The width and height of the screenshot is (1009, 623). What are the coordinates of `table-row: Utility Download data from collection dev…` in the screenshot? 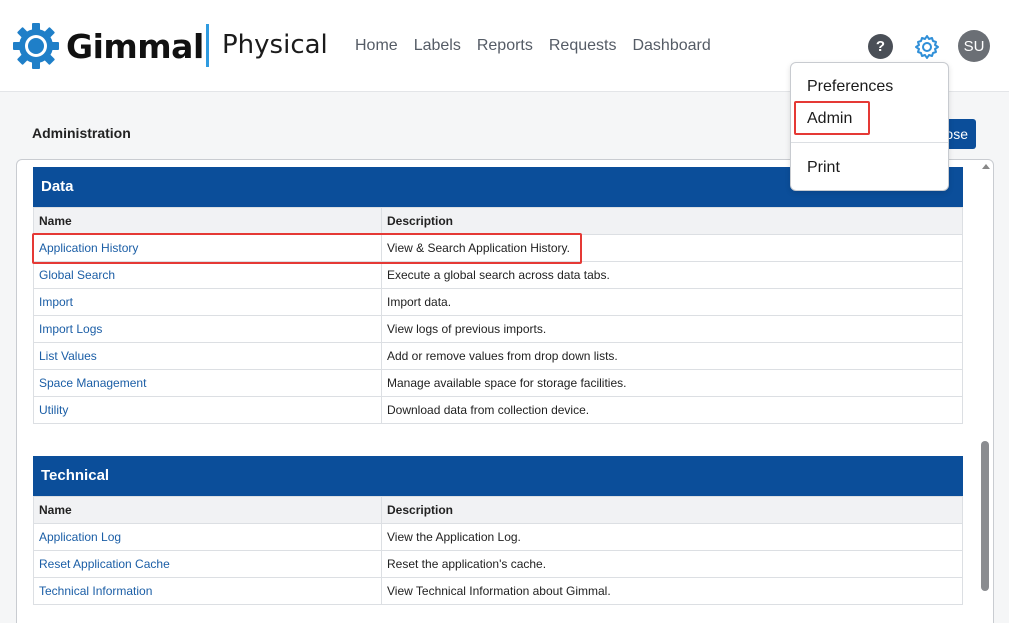 It's located at (498, 410).